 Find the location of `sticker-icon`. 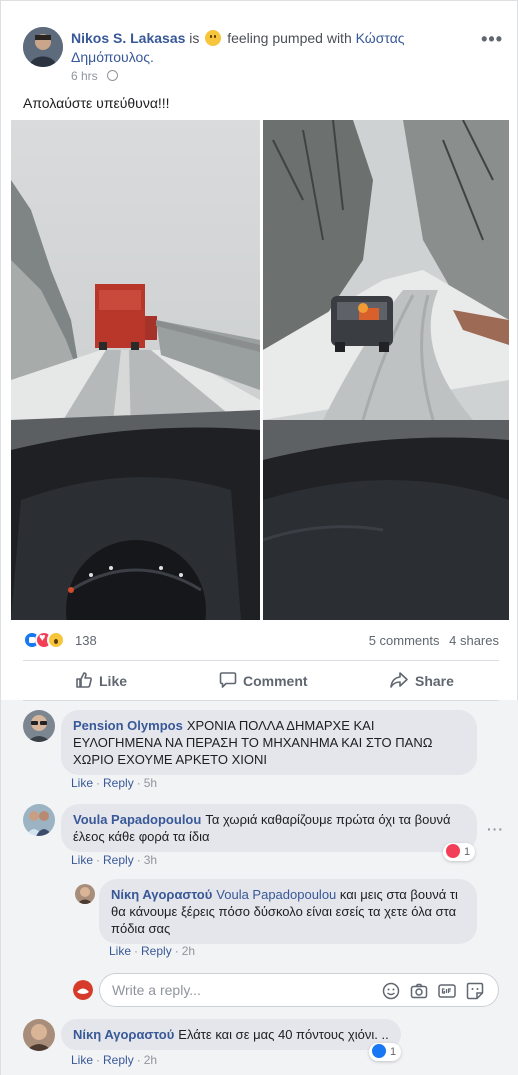

sticker-icon is located at coordinates (475, 991).